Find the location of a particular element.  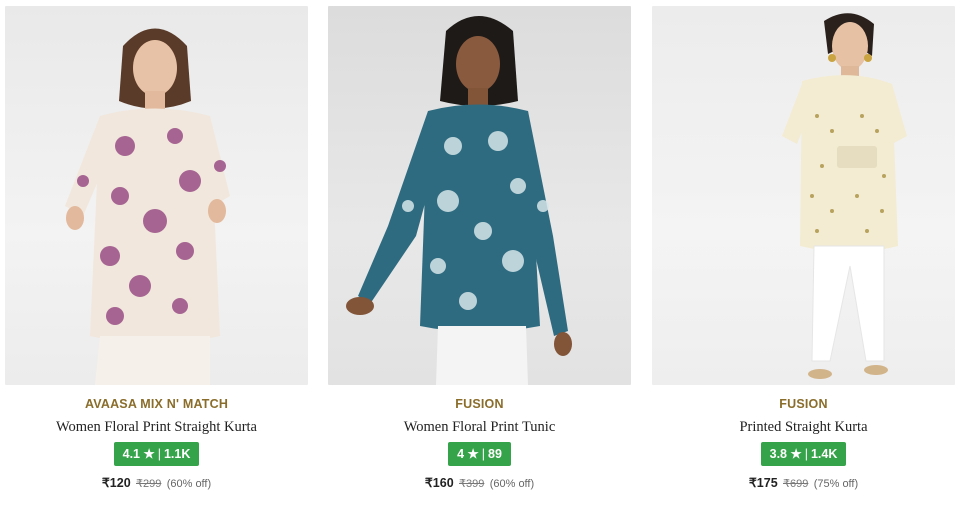

review-count: 1.1K is located at coordinates (177, 454).